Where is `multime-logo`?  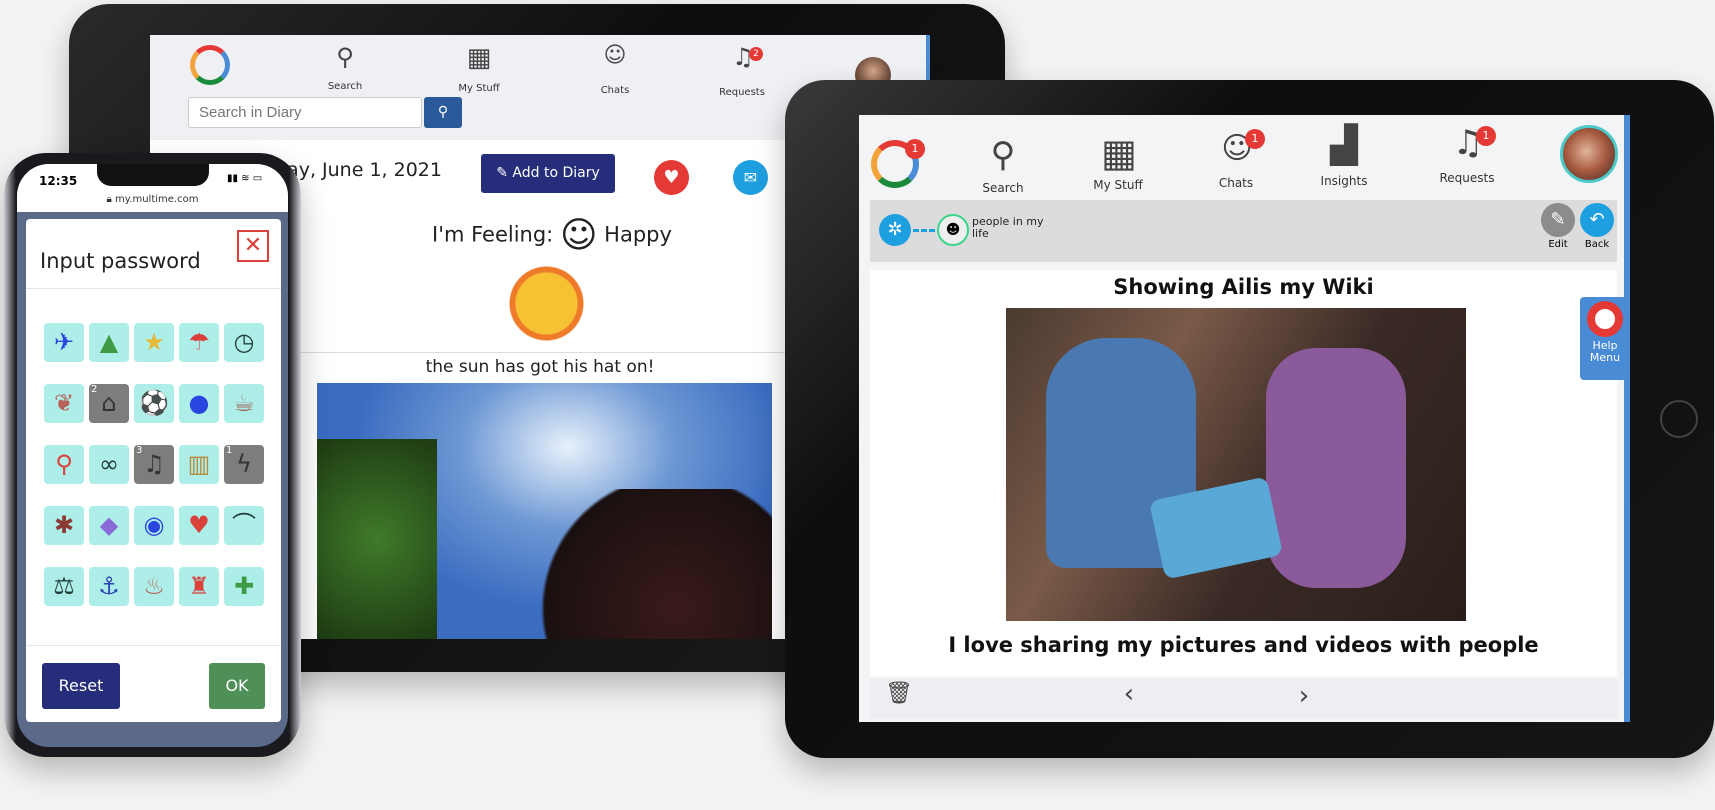 multime-logo is located at coordinates (210, 65).